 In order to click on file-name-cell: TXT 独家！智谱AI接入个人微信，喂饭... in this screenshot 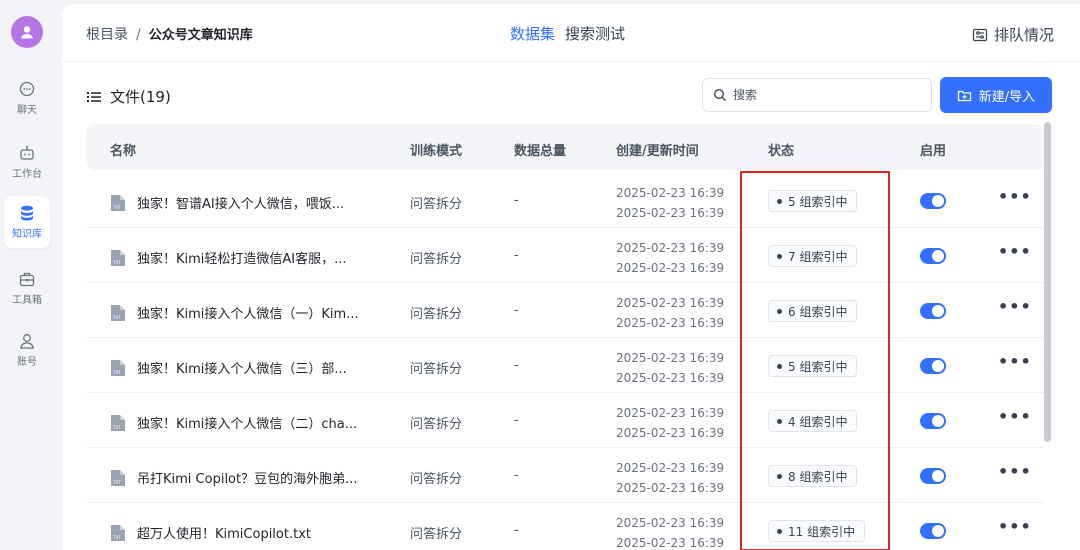, I will do `click(227, 202)`.